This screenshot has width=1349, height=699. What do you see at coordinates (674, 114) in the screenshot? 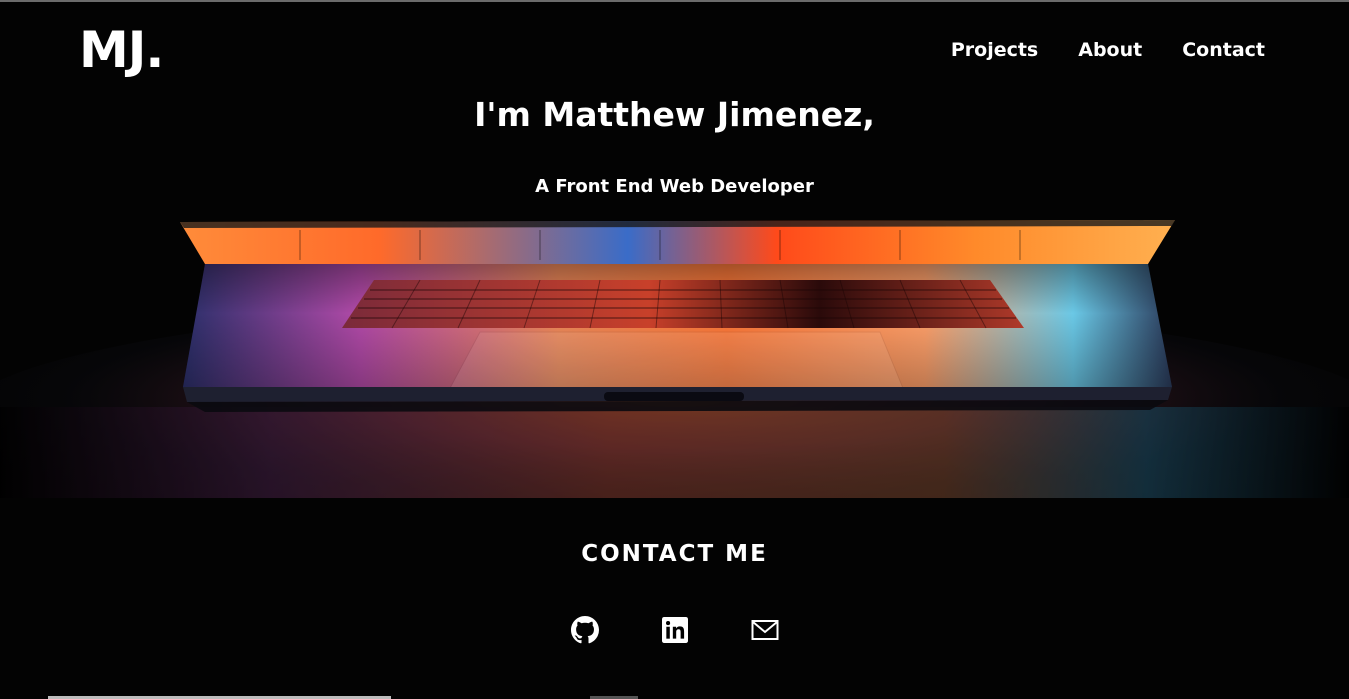
I see `hero-heading: I'm Matthew Jimenez,` at bounding box center [674, 114].